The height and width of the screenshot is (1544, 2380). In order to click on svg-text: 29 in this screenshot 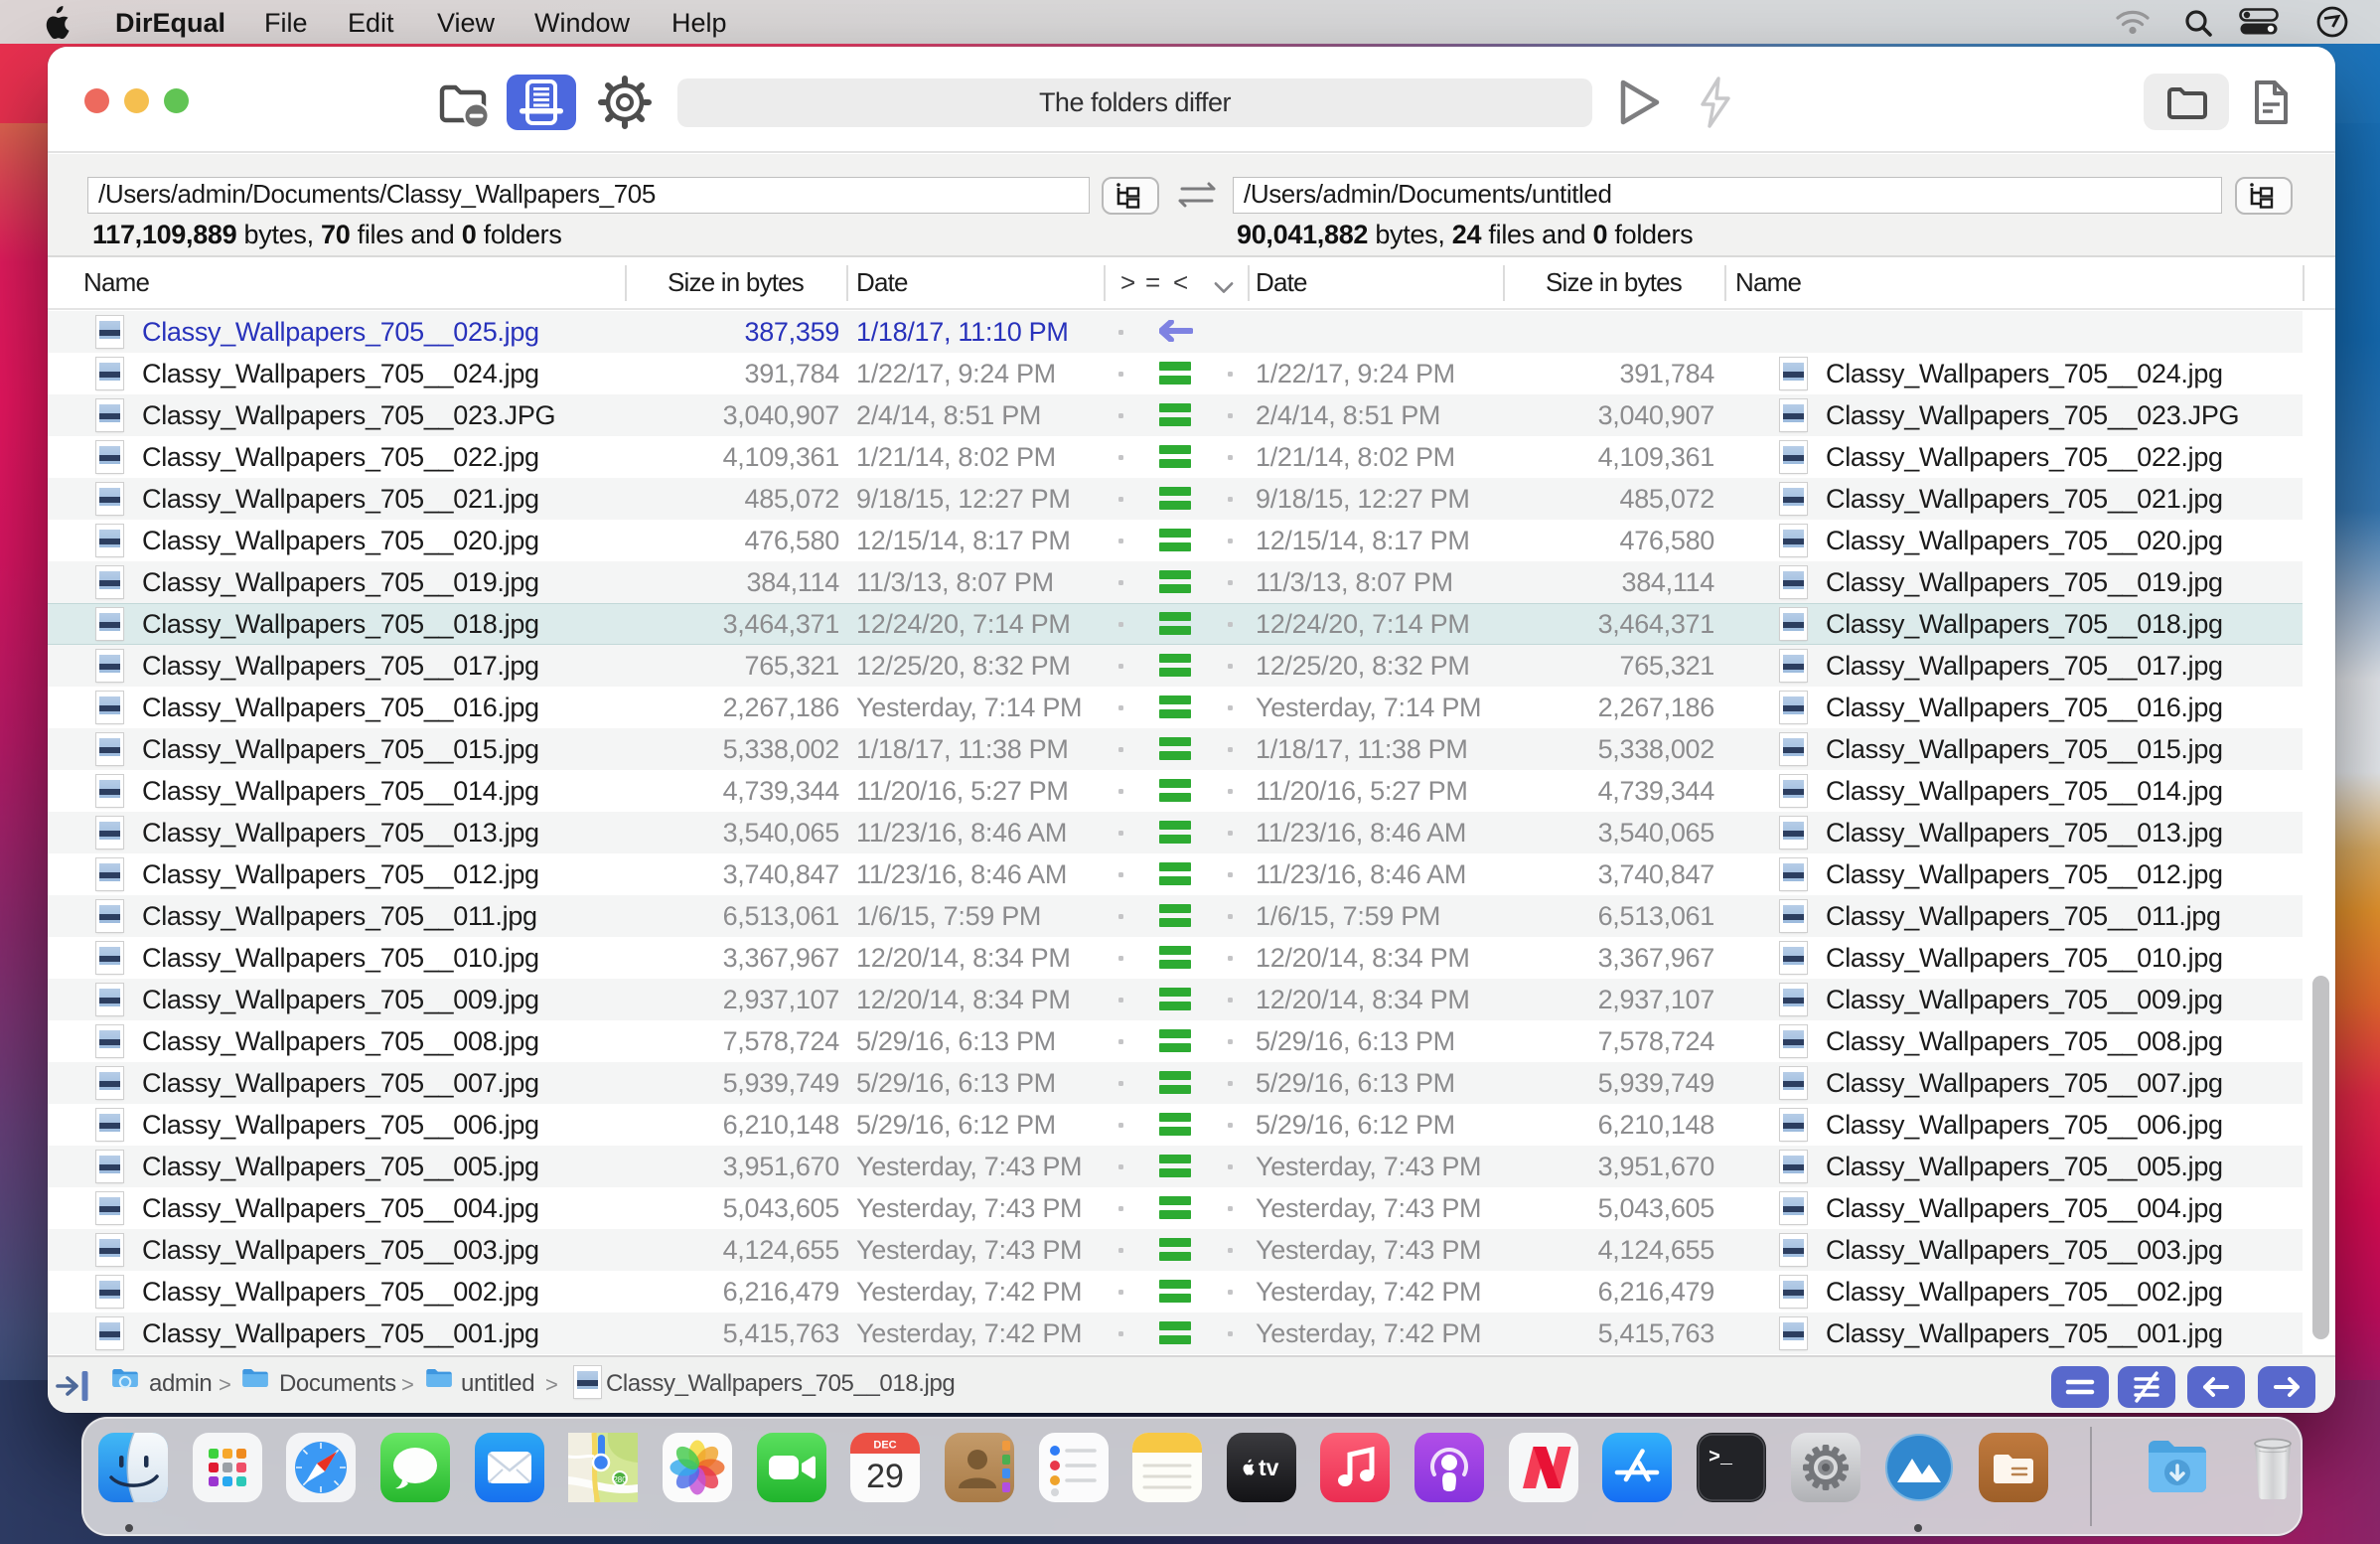, I will do `click(885, 1477)`.